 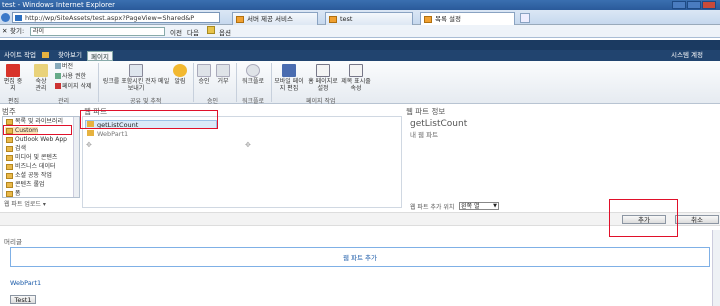 I want to click on category-forms: 폼, so click(x=13, y=193).